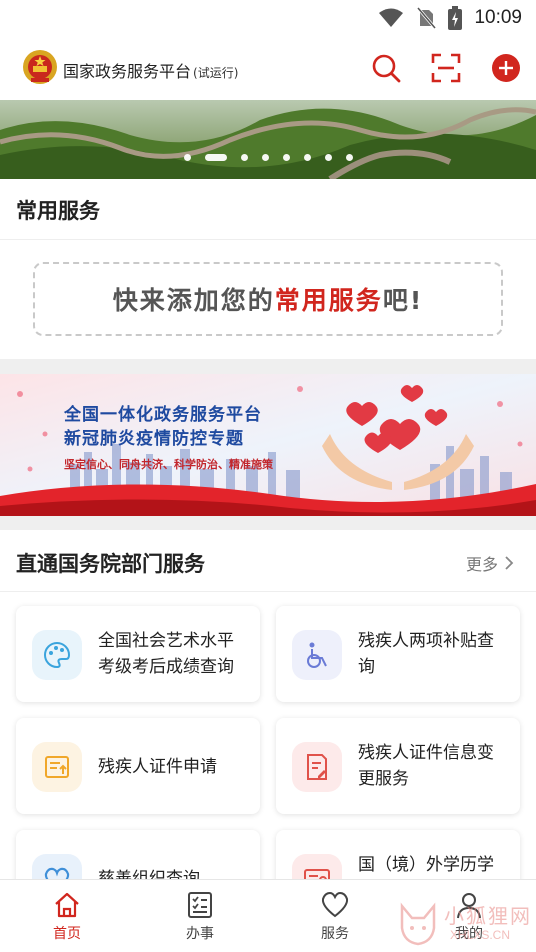 The width and height of the screenshot is (536, 952). I want to click on tab-label: 办事, so click(200, 934).